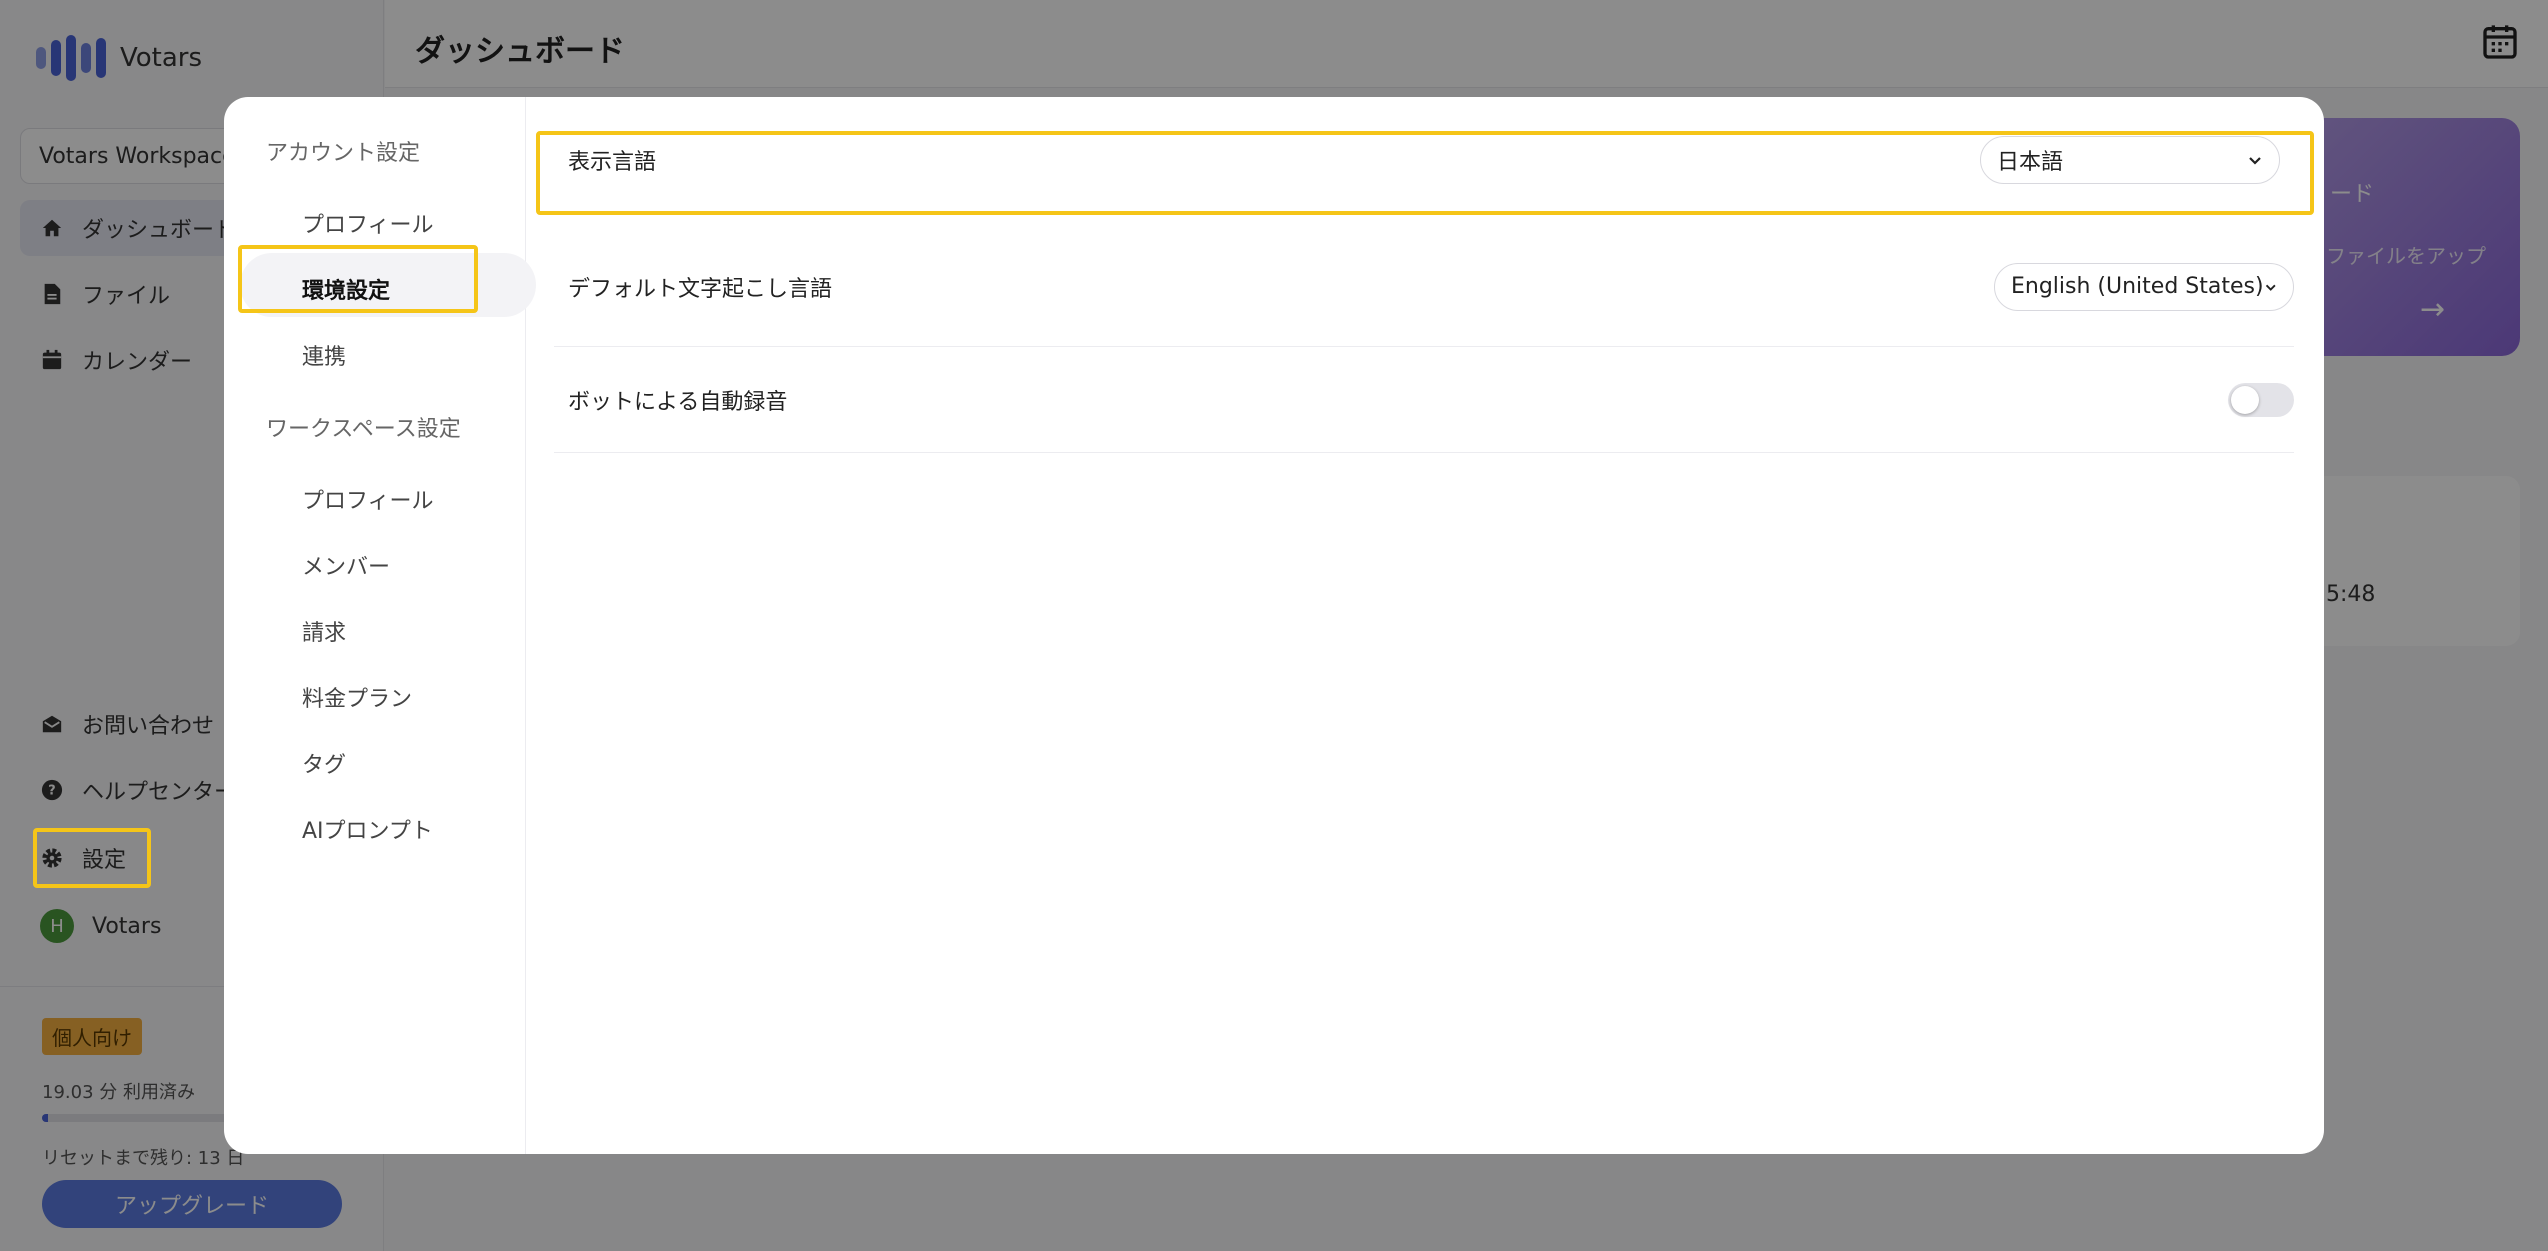 The image size is (2548, 1251). Describe the element at coordinates (2137, 286) in the screenshot. I see `transcription-language-value: English (United States)` at that location.